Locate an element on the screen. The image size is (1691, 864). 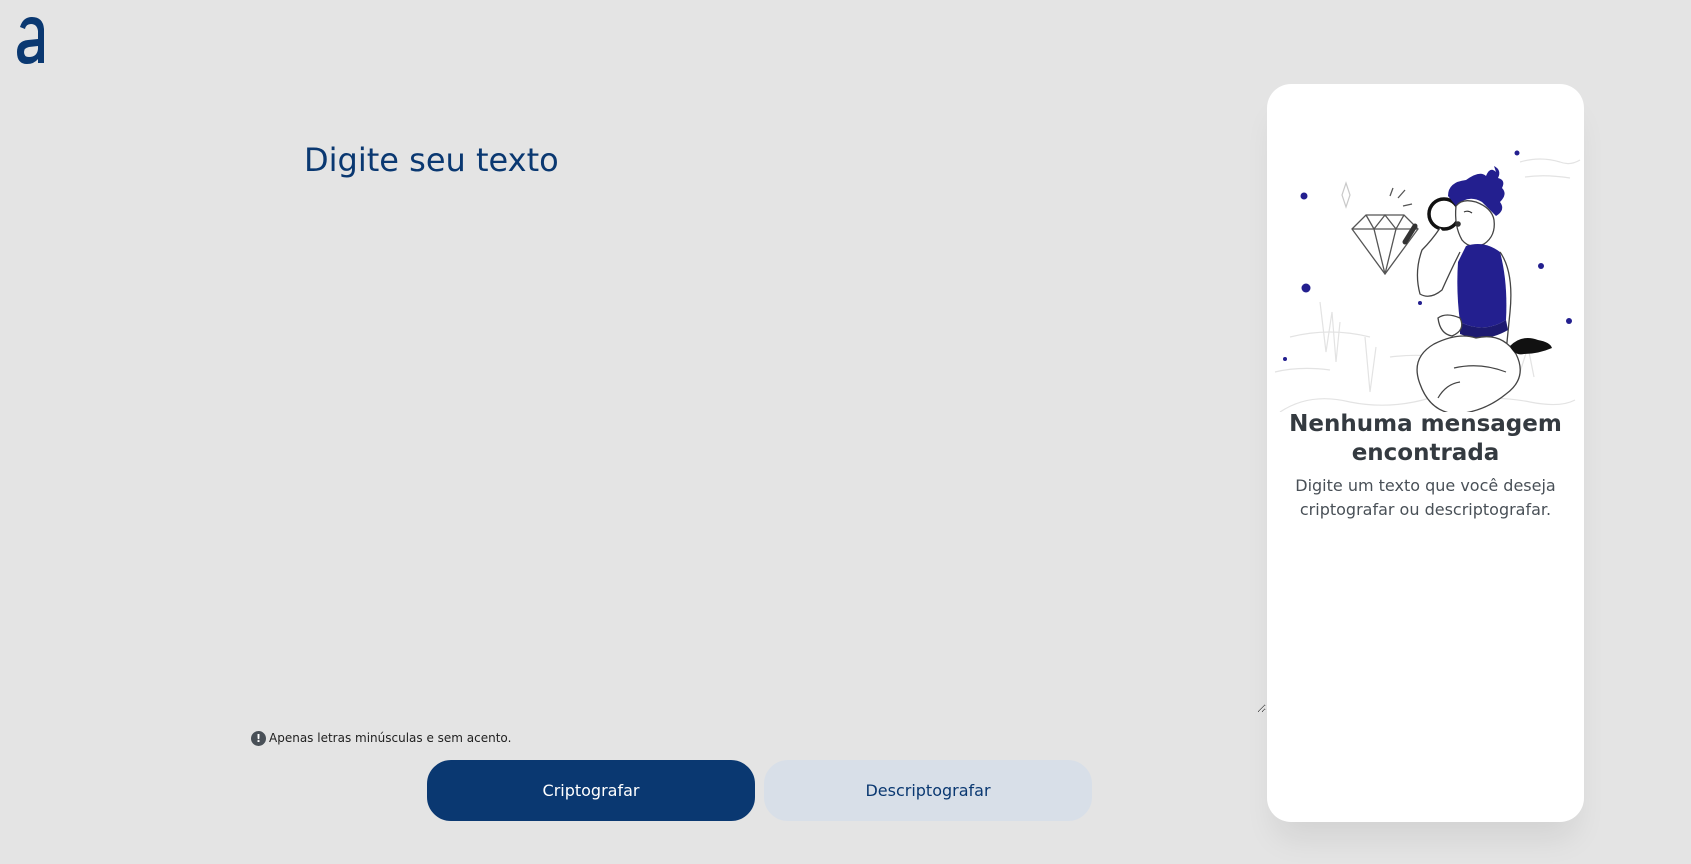
person-with-magnifying-glass-illustration is located at coordinates (1425, 268).